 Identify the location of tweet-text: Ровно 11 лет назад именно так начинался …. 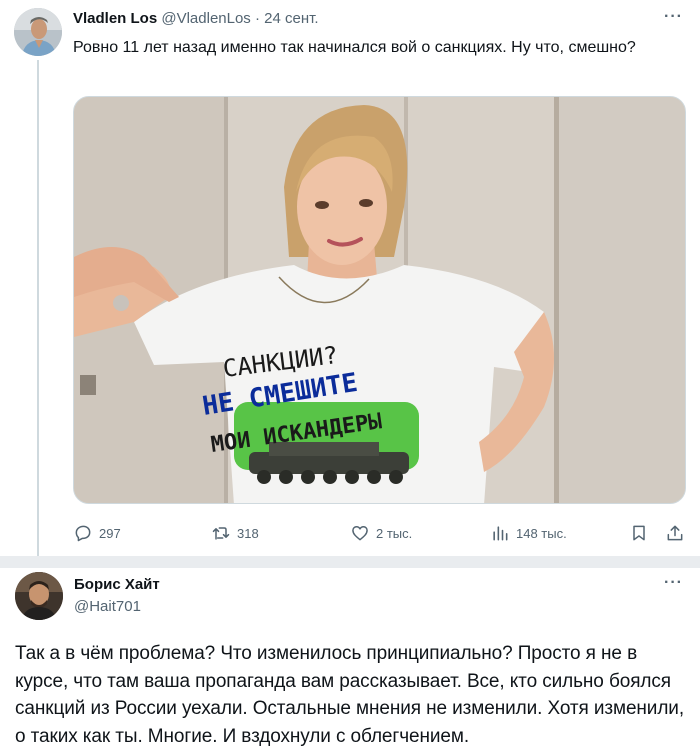
(354, 47).